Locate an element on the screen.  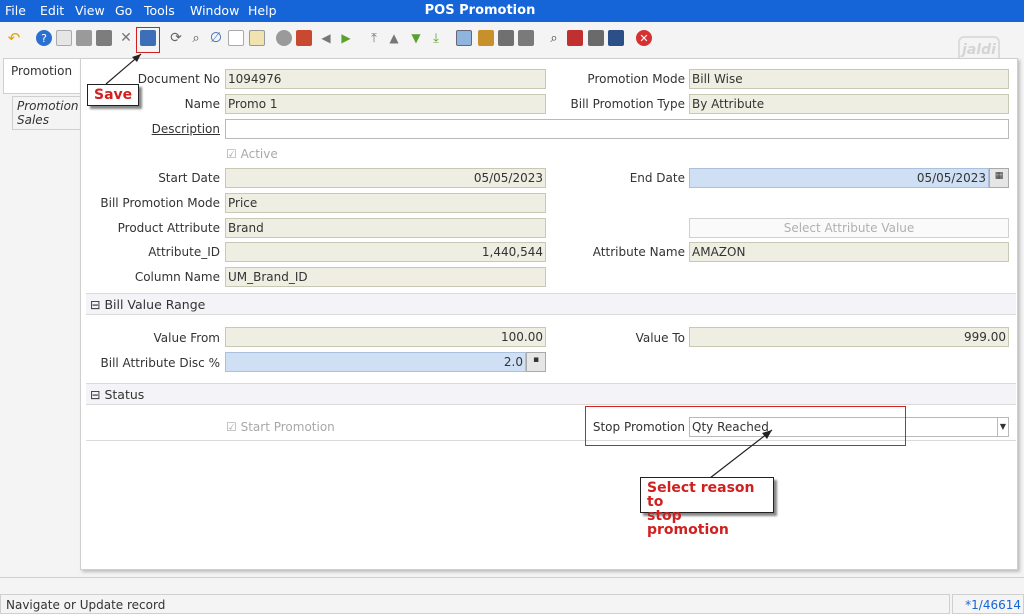
bottom-separator is located at coordinates (512, 584).